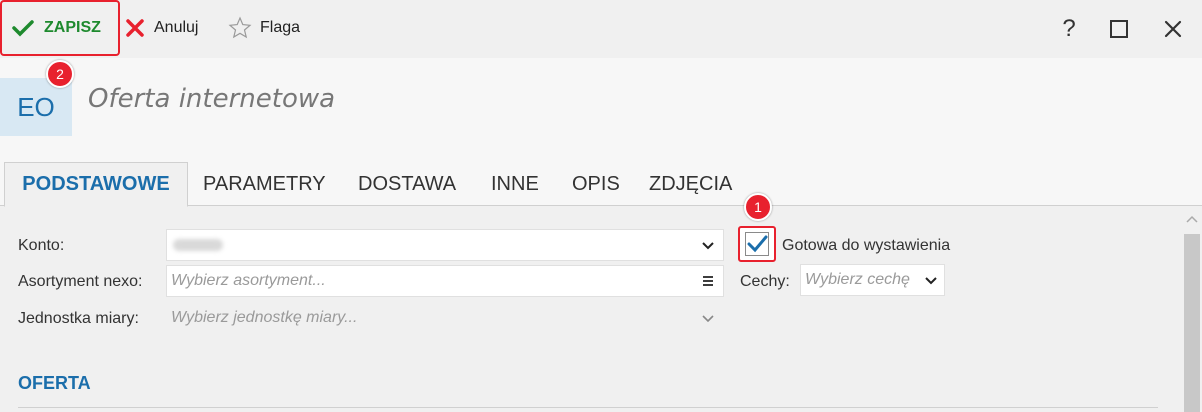  Describe the element at coordinates (1069, 29) in the screenshot. I see `help-button: ?` at that location.